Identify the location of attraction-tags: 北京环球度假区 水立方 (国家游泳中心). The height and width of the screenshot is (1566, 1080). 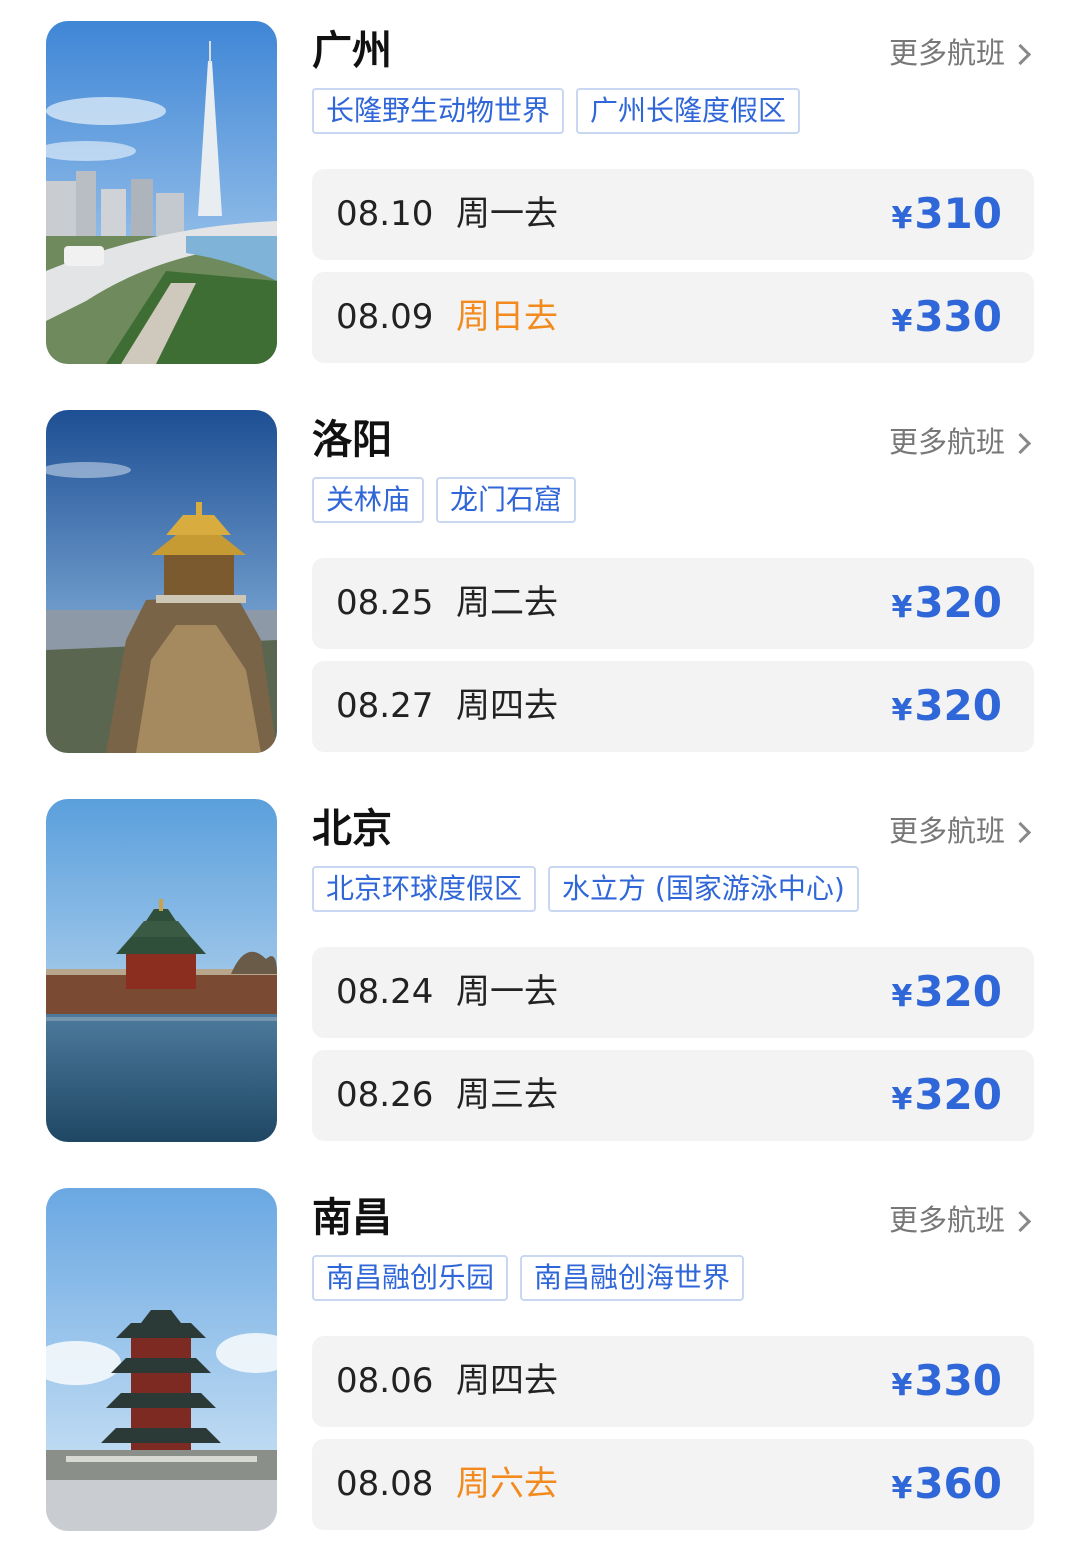
(591, 889).